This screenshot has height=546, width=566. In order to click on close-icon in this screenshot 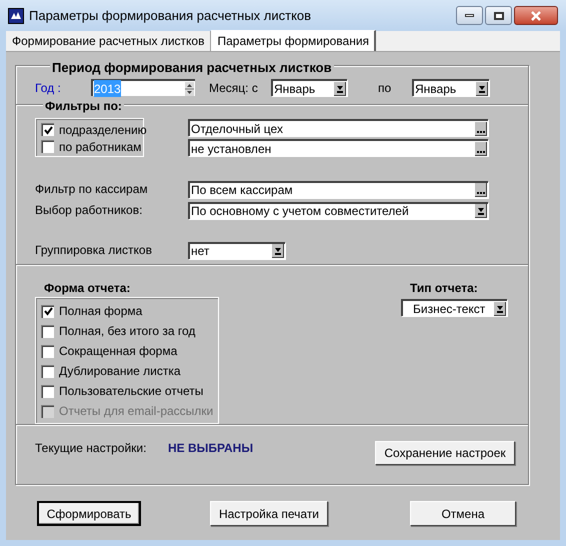, I will do `click(536, 15)`.